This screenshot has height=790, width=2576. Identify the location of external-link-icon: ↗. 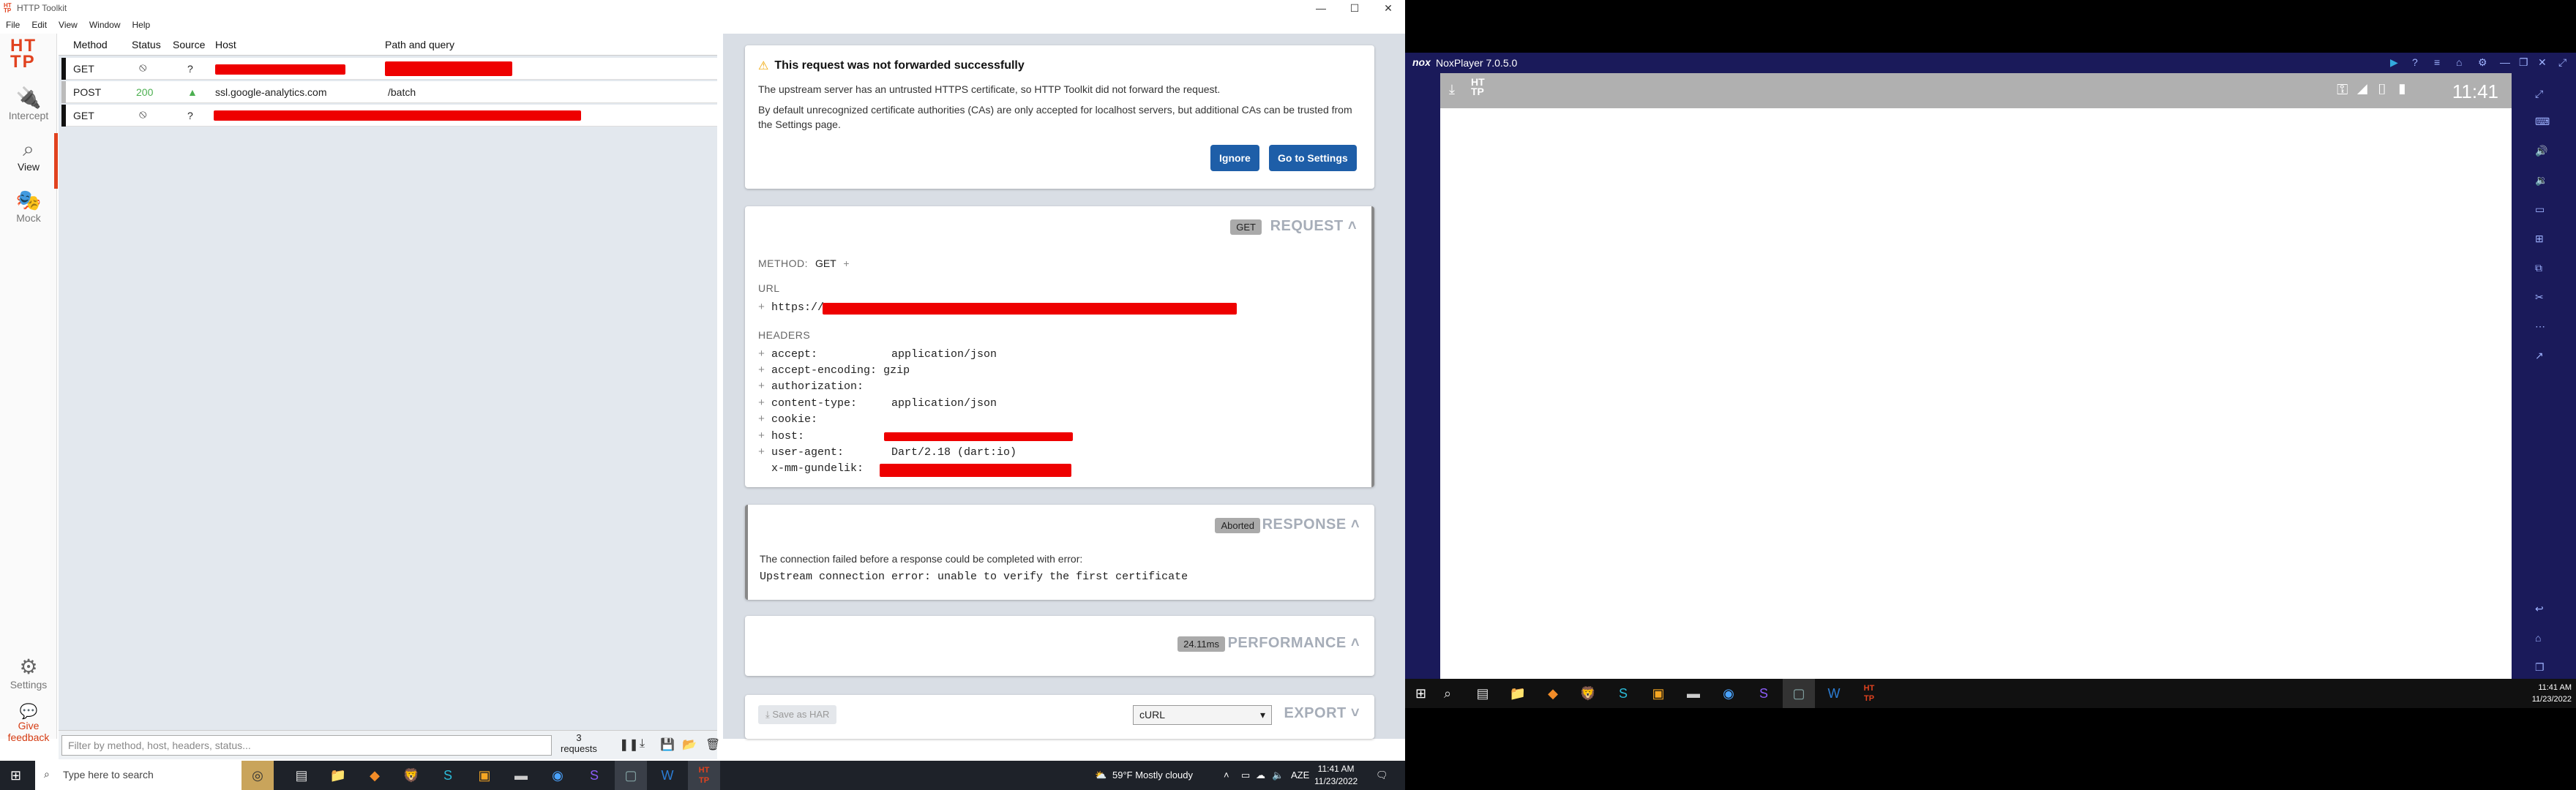
(2539, 356).